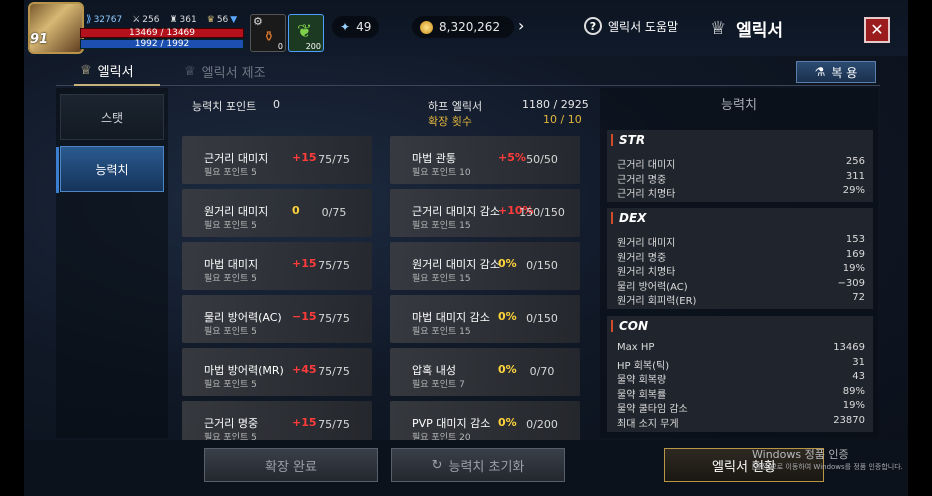  I want to click on ability-card: 마법 관통 필요 포인트 10 +5% 50/50, so click(485, 160).